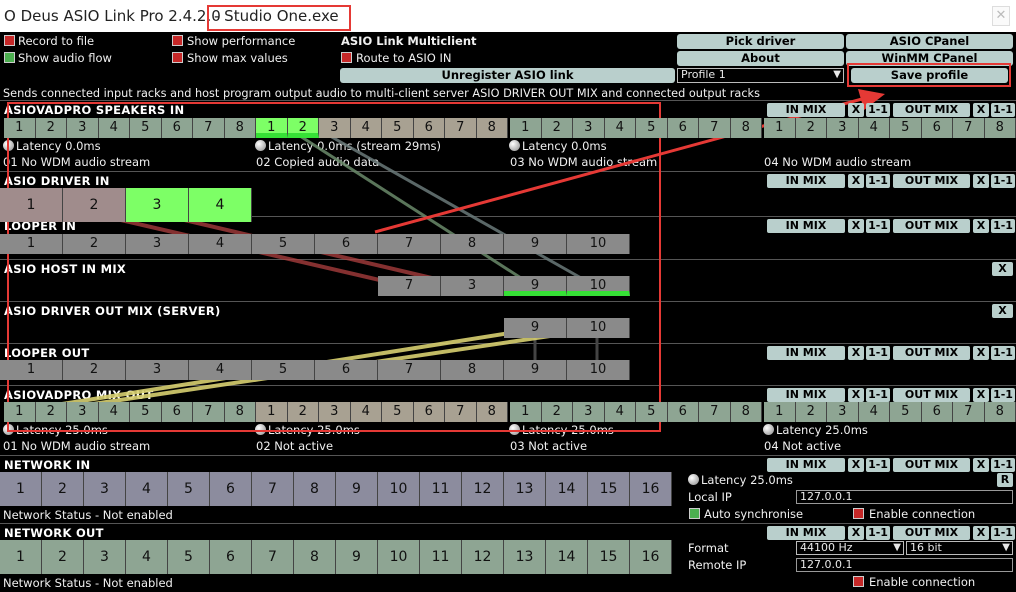  Describe the element at coordinates (811, 412) in the screenshot. I see `mix-out-g4-ch-2: 2` at that location.